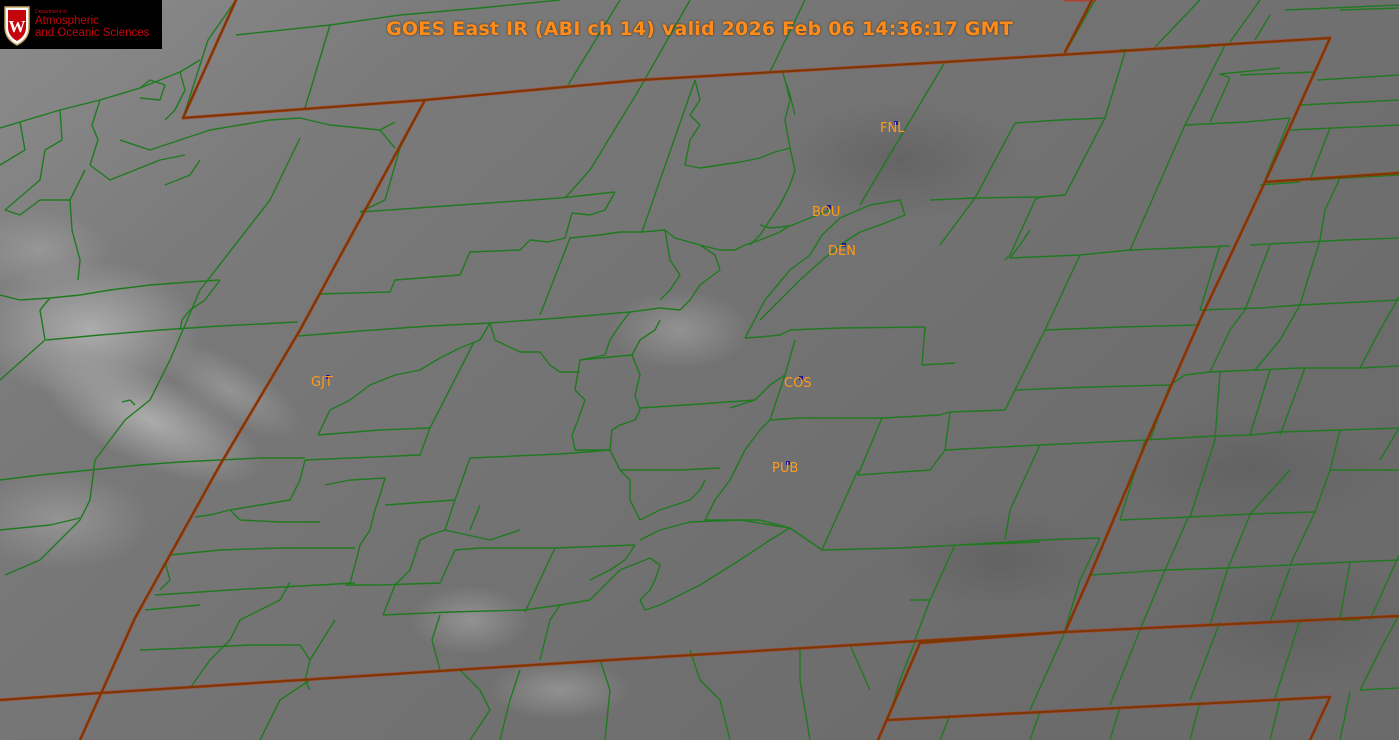 The width and height of the screenshot is (1399, 740). I want to click on station-bou: BOU, so click(826, 212).